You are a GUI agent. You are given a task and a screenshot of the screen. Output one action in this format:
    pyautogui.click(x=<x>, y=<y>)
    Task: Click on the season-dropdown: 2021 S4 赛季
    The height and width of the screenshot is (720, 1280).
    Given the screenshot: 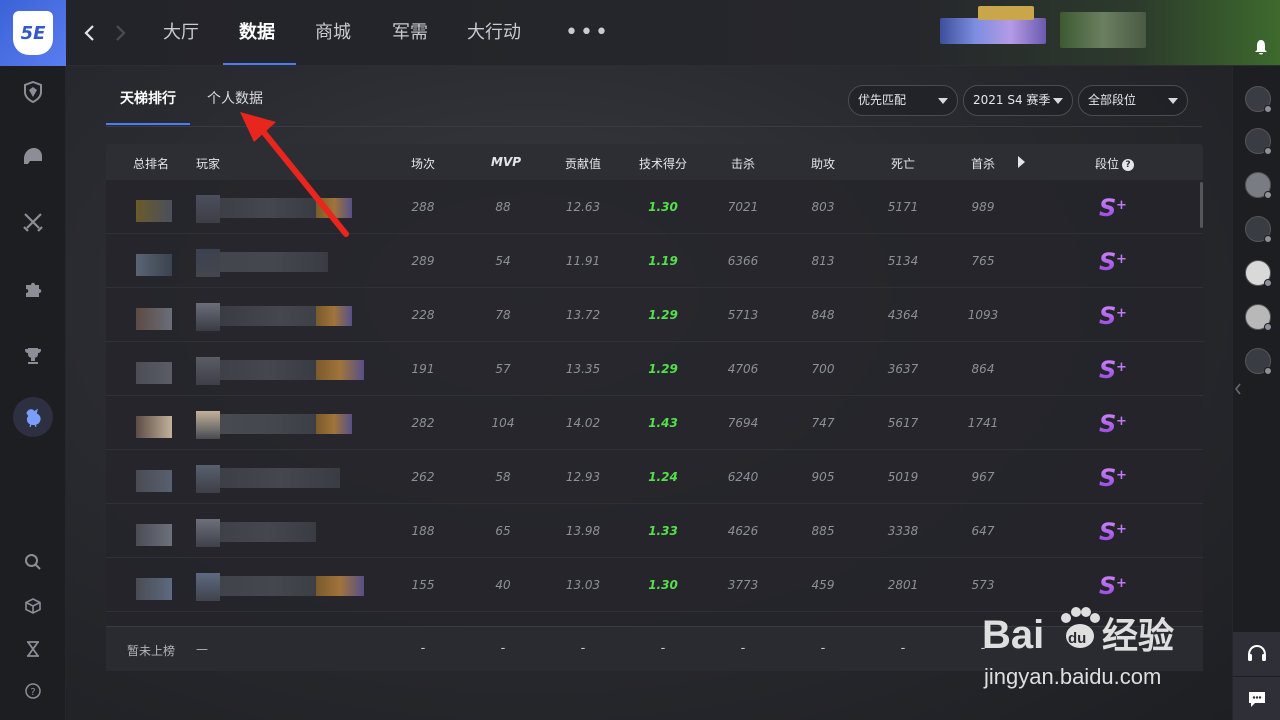 What is the action you would take?
    pyautogui.click(x=1018, y=100)
    